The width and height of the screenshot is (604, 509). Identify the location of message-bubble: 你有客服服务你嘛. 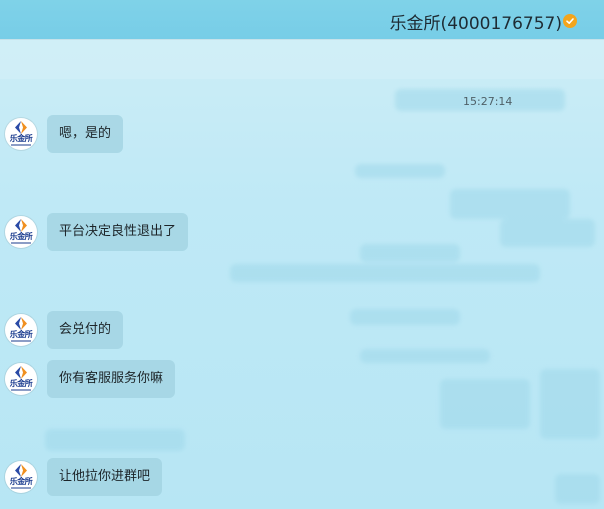
(111, 379).